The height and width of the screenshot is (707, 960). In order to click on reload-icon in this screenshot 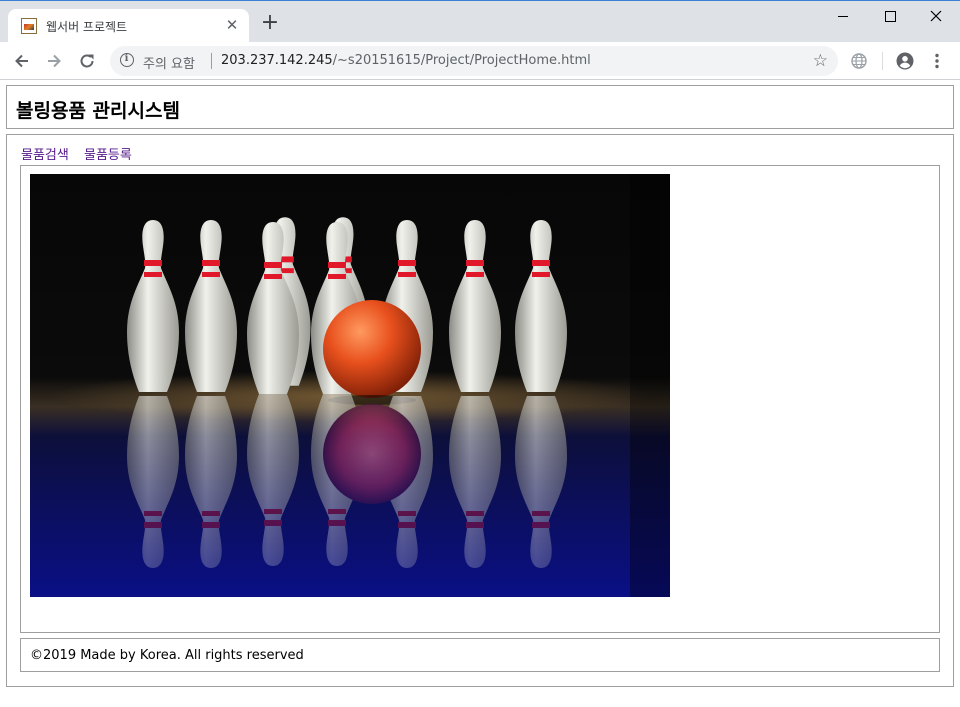, I will do `click(87, 61)`.